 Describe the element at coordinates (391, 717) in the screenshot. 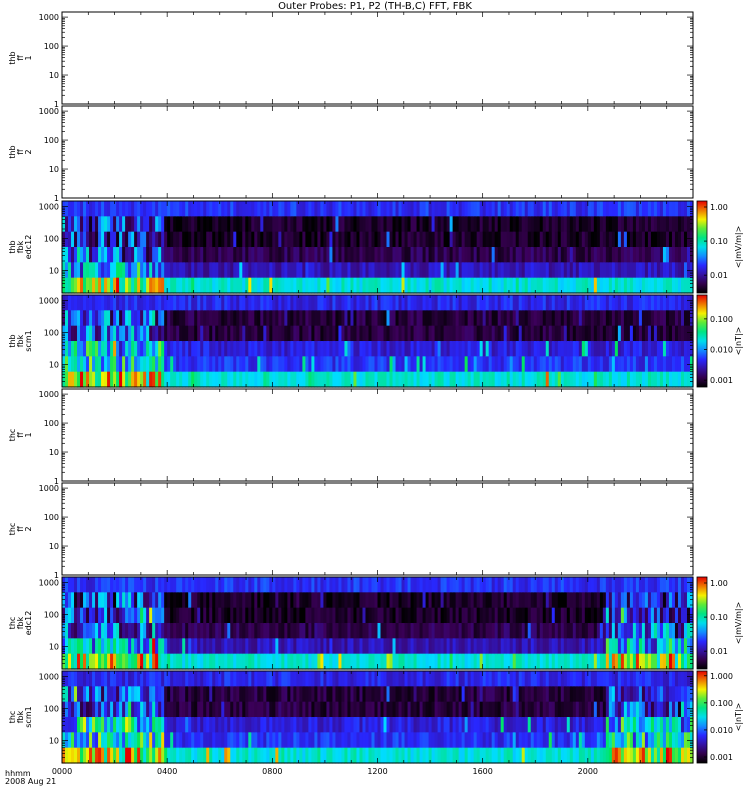

I see `panel-thc-fbk-scm1: 1.0000.1000.0100.001<|nT|>101001000` at that location.